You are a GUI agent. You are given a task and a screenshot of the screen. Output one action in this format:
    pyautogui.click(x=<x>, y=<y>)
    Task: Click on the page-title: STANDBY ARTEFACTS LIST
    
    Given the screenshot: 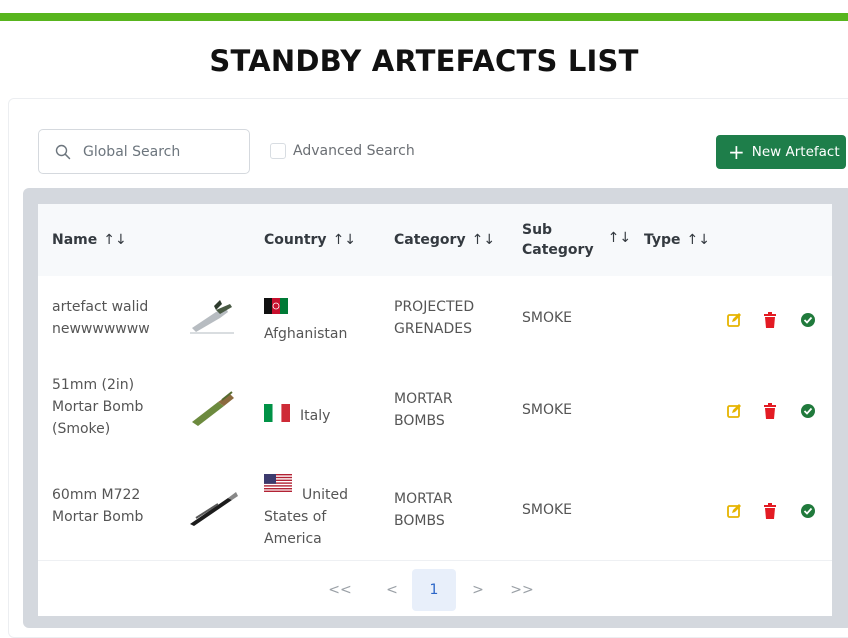 What is the action you would take?
    pyautogui.click(x=424, y=61)
    